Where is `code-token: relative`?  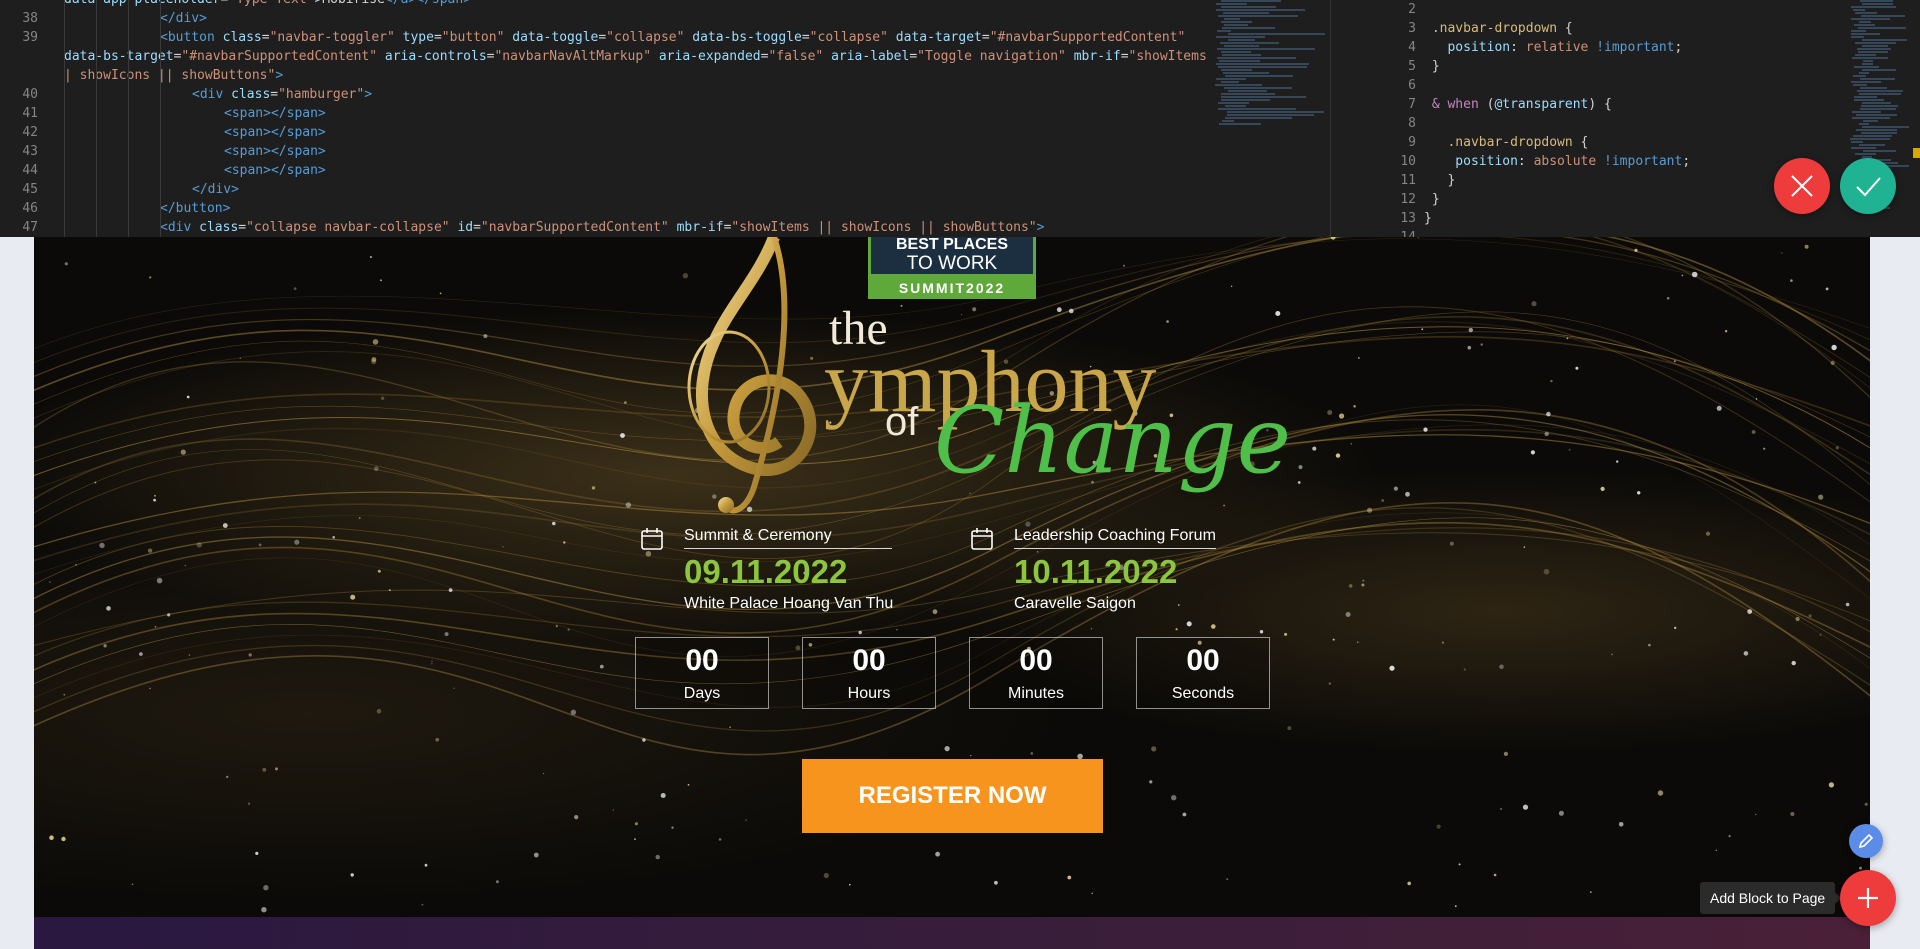
code-token: relative is located at coordinates (1561, 47).